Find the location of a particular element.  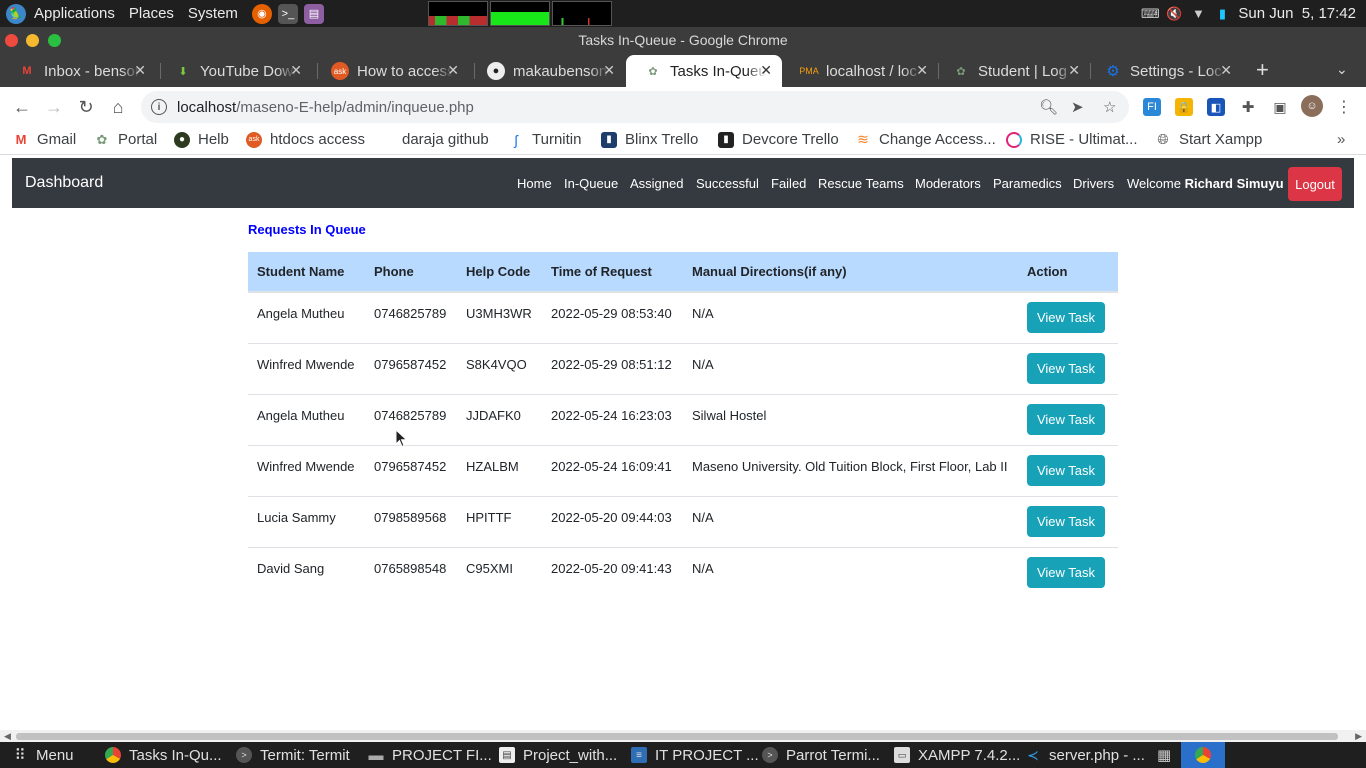

extension-blue-icon: ◧ is located at coordinates (1216, 107).